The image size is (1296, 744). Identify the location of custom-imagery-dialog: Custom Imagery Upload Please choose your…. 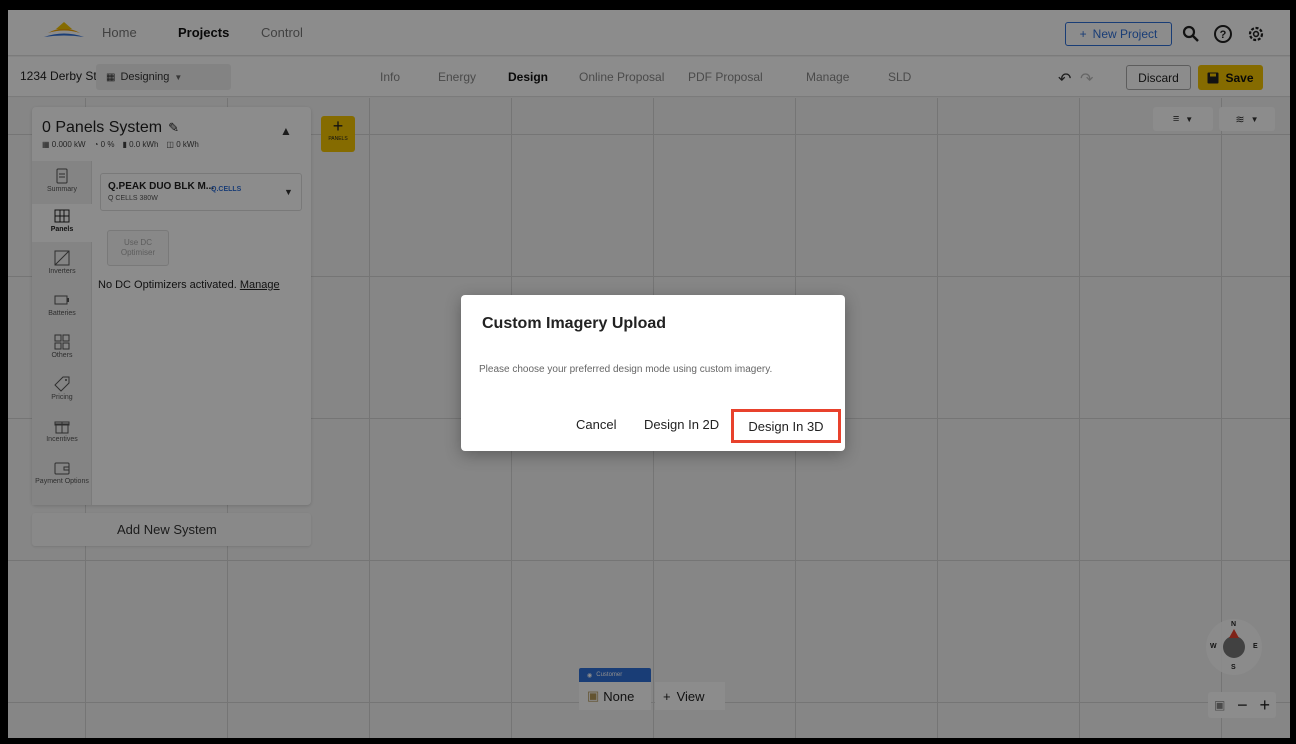
(653, 373).